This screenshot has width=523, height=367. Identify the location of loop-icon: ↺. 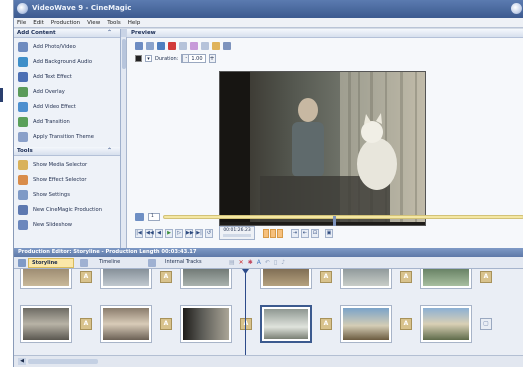
(209, 233).